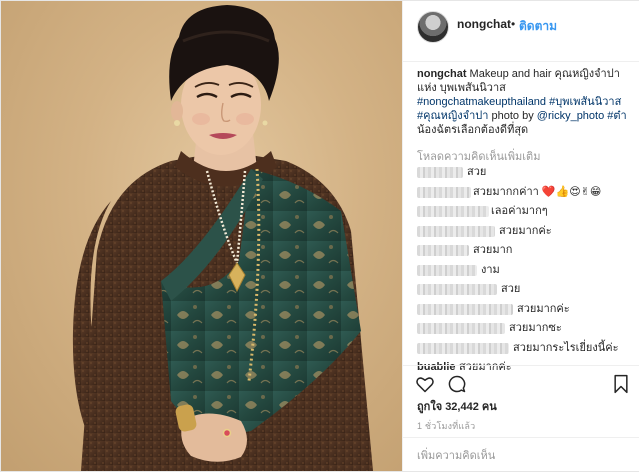 This screenshot has height=472, width=639. I want to click on mention-link: @ricky_photo, so click(570, 116).